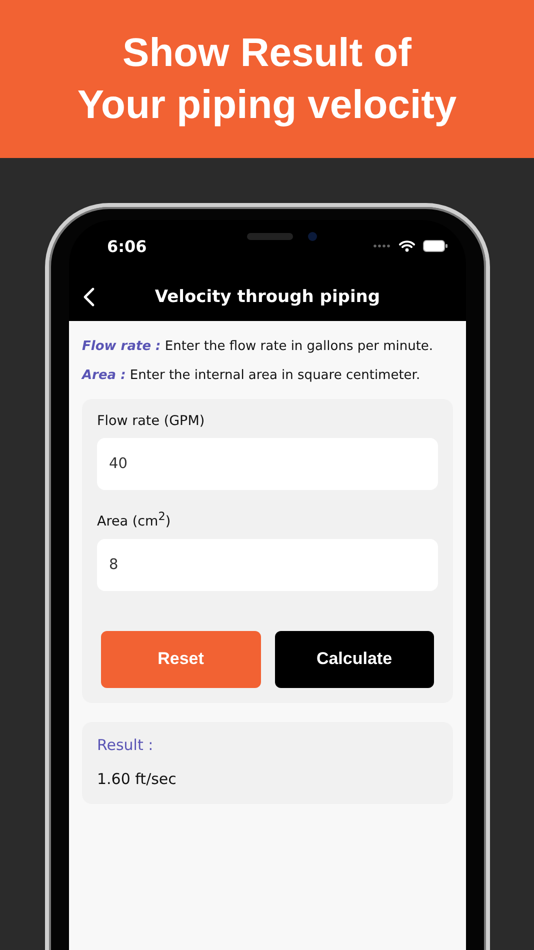 This screenshot has height=950, width=534. Describe the element at coordinates (252, 375) in the screenshot. I see `instruction-text: Area : Enter the internal area in square centimeter.` at that location.